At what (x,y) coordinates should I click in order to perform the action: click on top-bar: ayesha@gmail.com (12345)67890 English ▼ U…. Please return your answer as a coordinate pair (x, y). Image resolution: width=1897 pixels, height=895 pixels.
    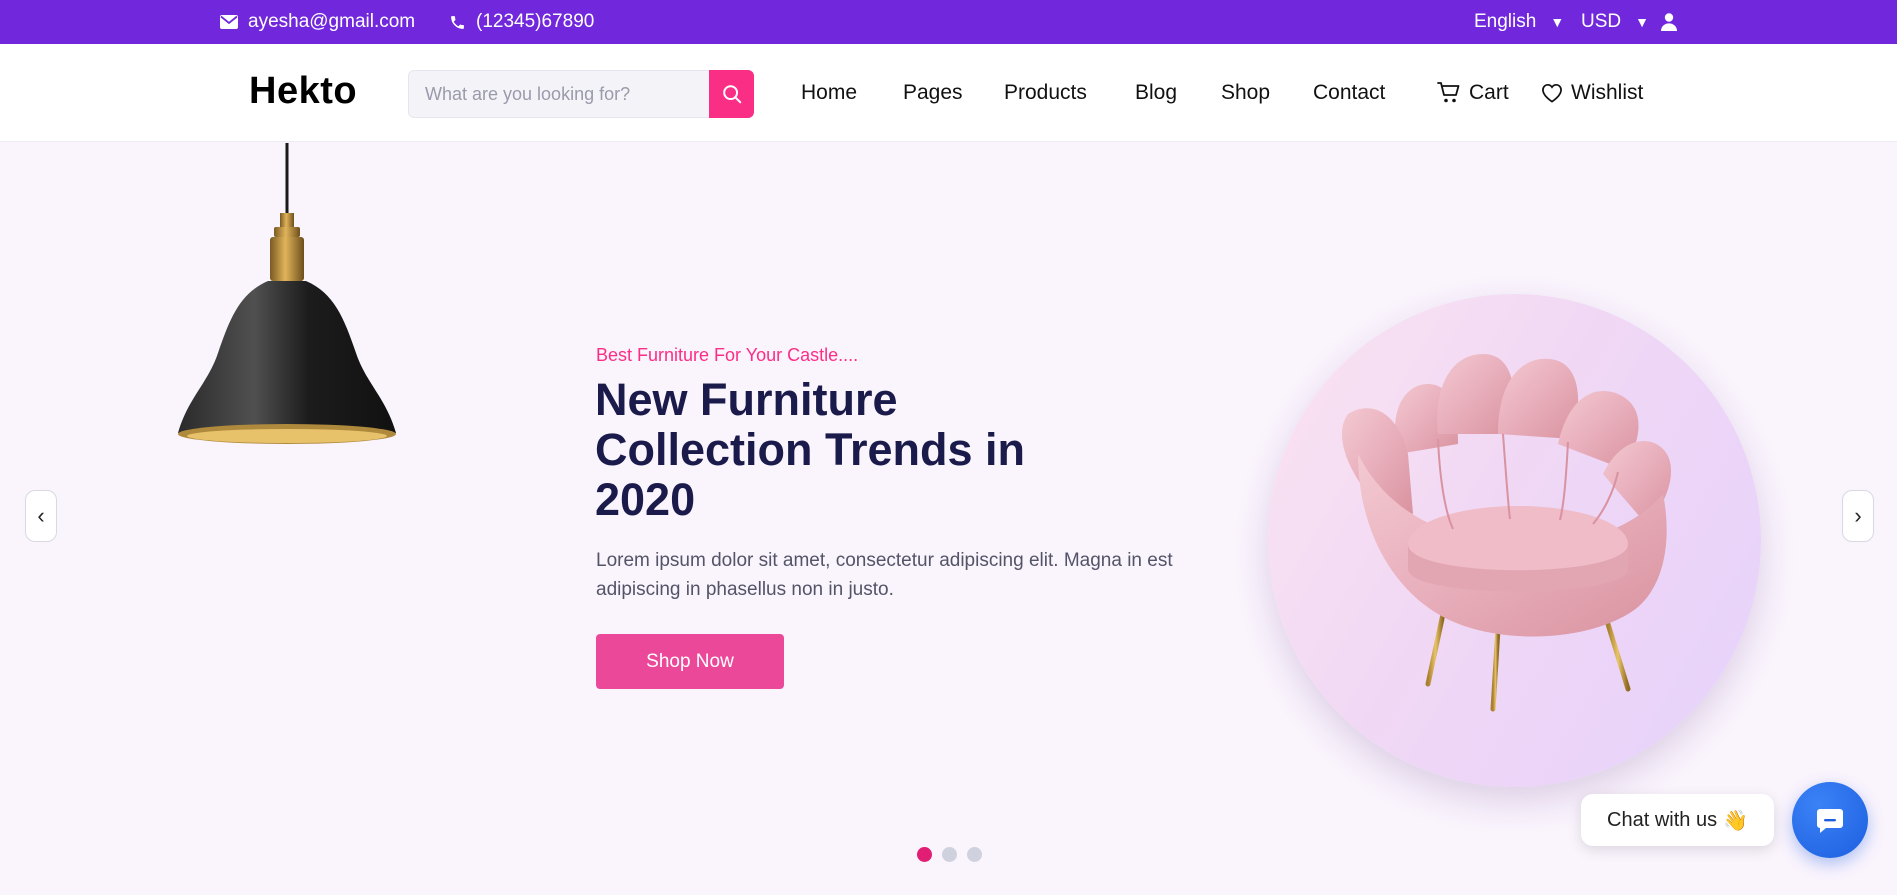
    Looking at the image, I should click on (948, 22).